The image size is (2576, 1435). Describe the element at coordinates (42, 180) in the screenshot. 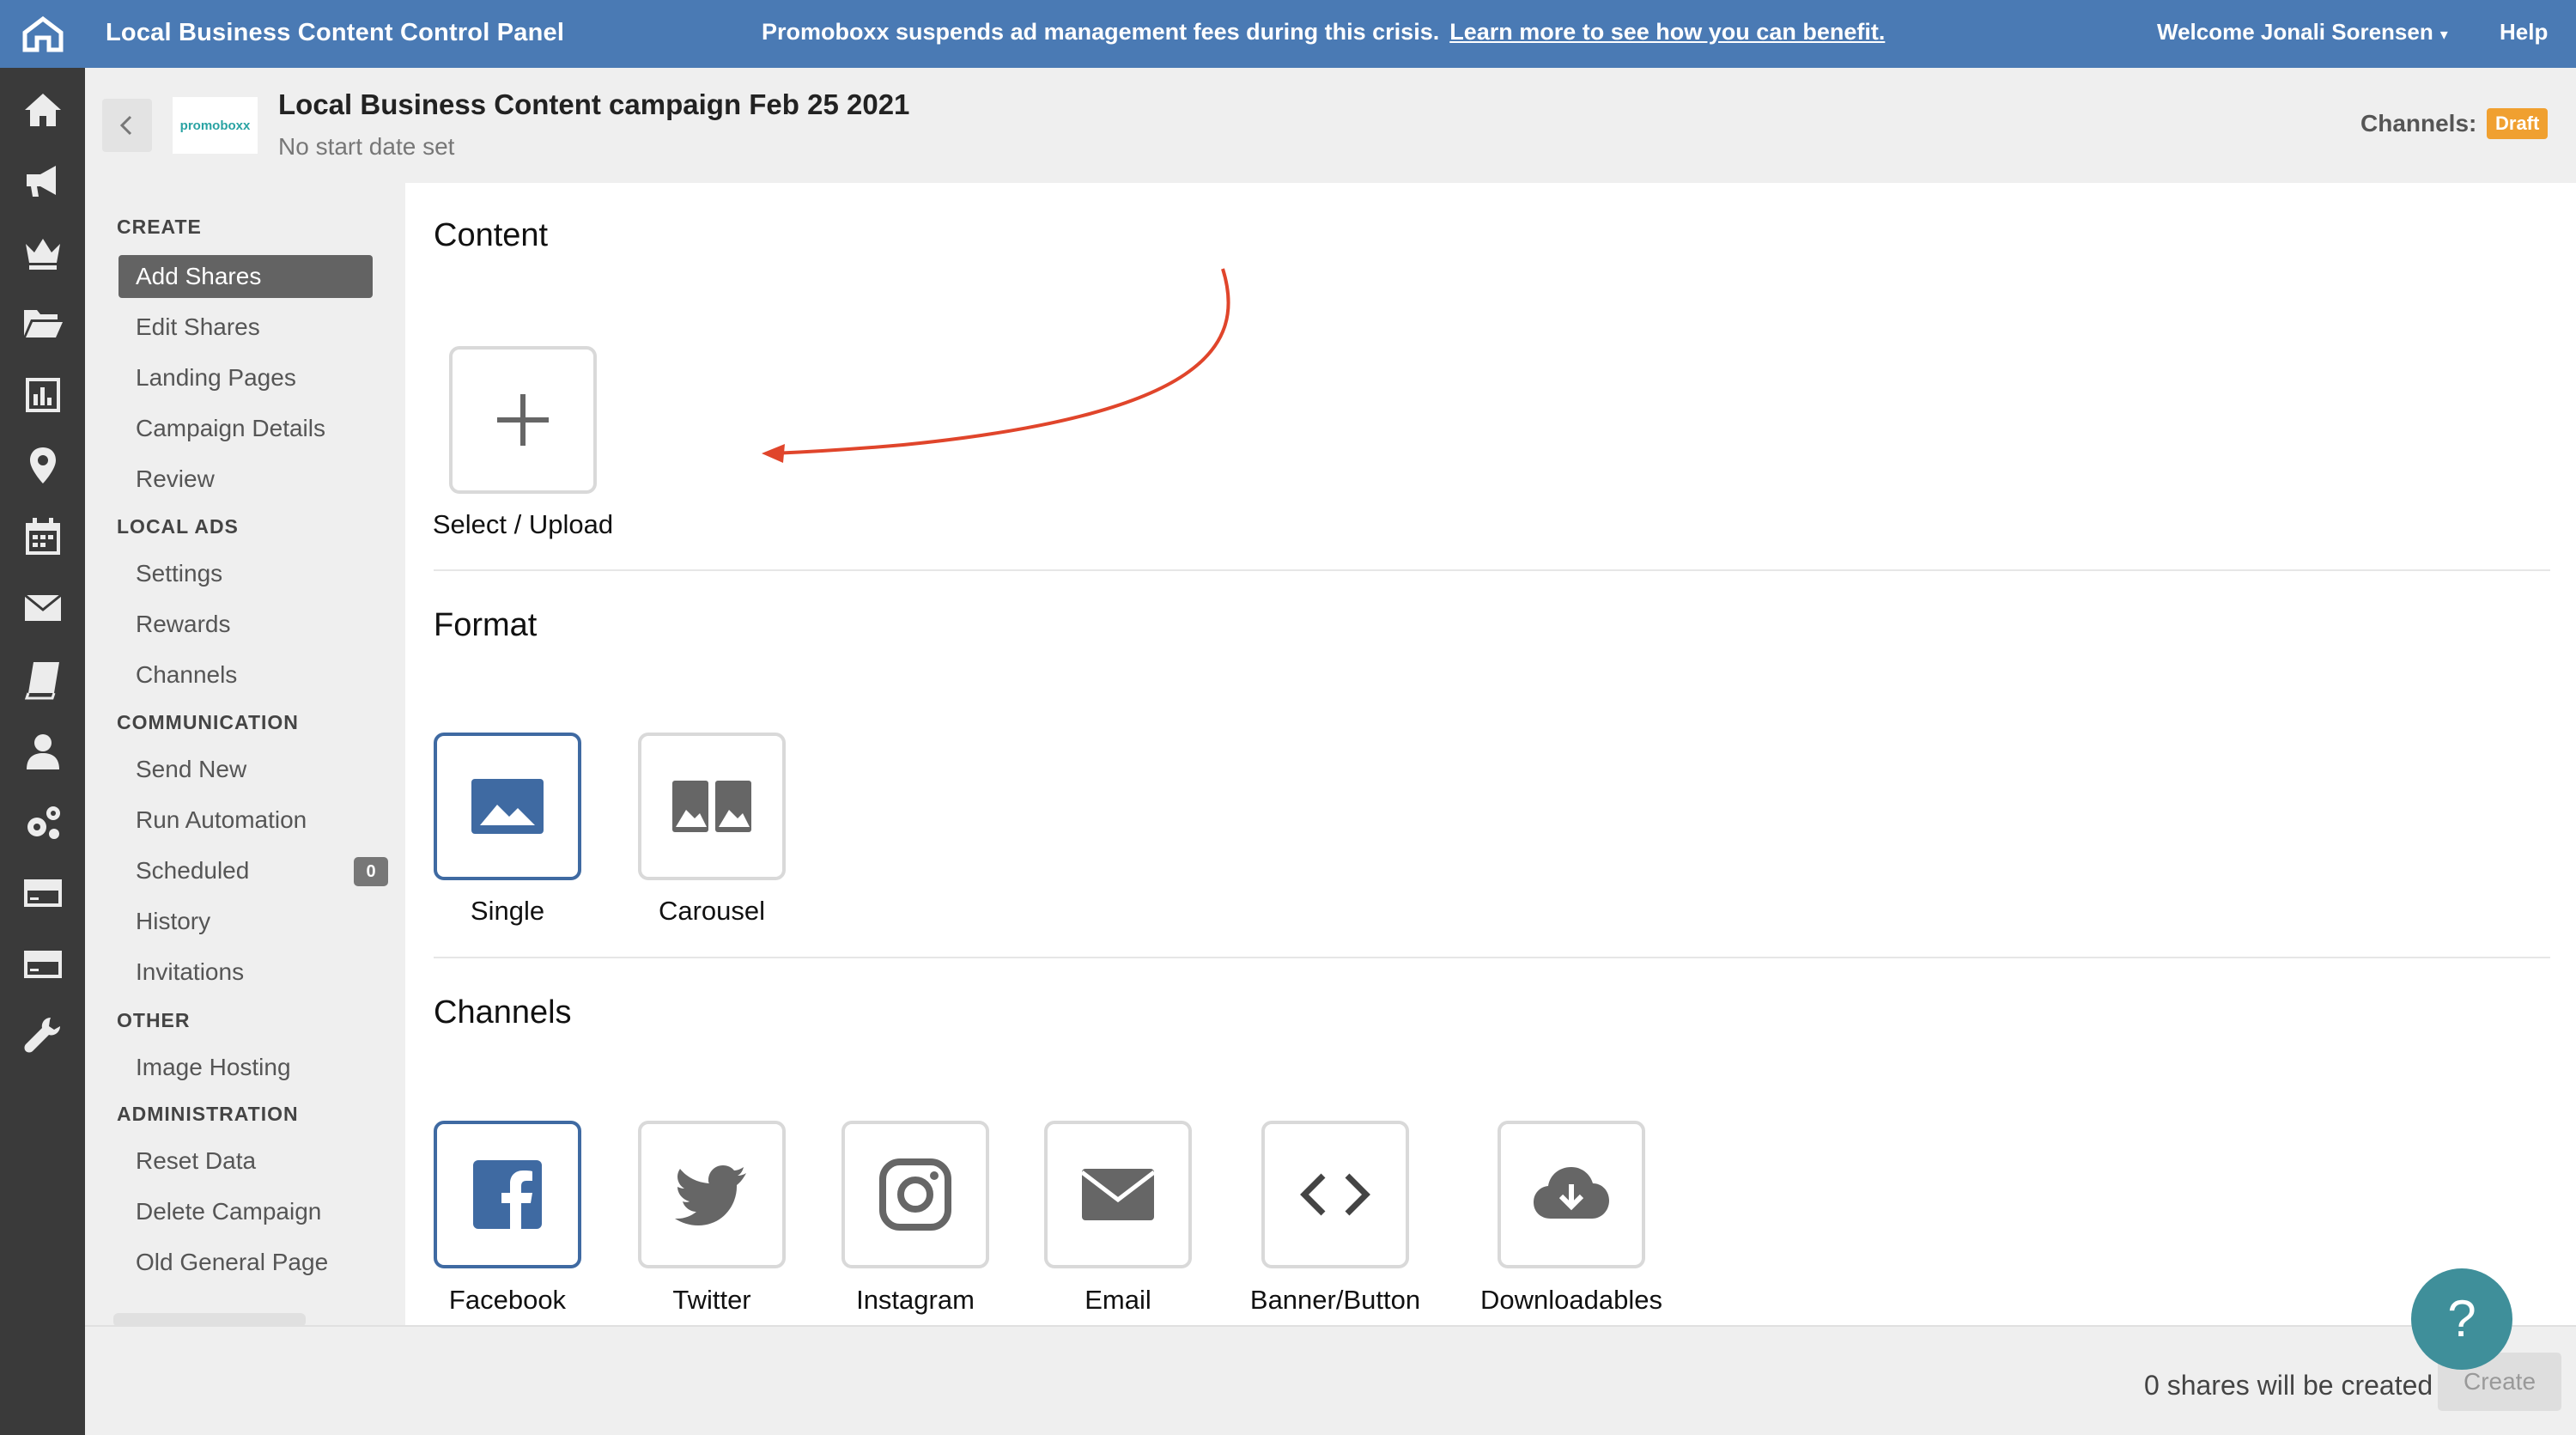

I see `megaphone-icon` at that location.